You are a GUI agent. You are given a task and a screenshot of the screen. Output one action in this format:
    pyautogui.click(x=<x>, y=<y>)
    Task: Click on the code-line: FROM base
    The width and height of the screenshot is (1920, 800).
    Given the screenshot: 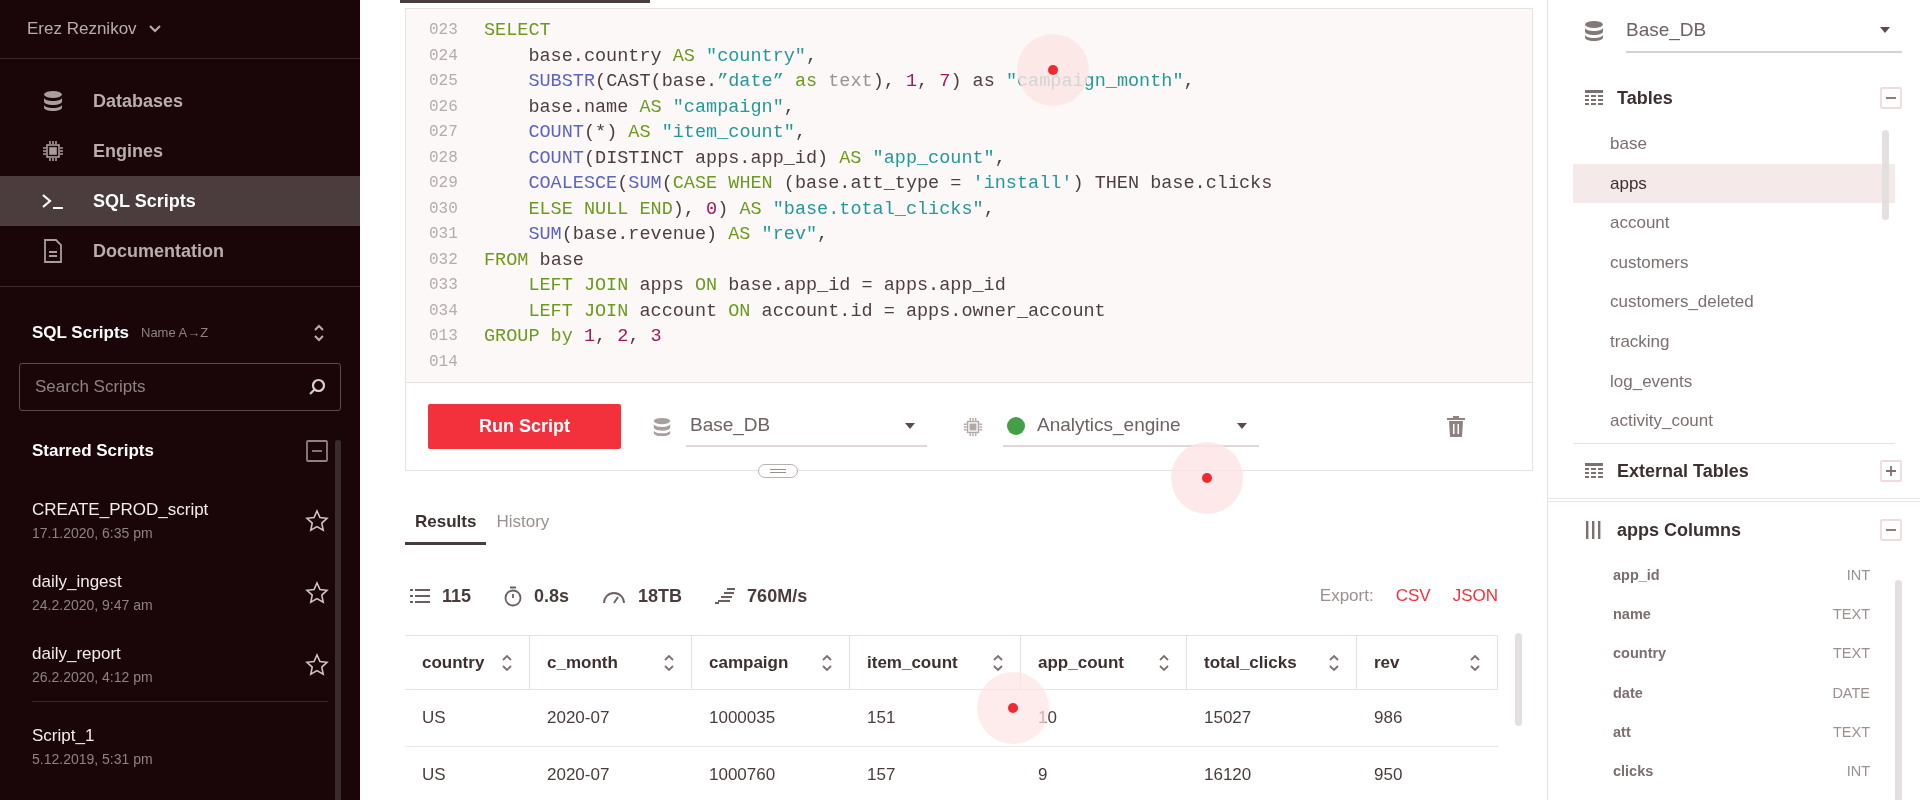 What is the action you would take?
    pyautogui.click(x=534, y=260)
    